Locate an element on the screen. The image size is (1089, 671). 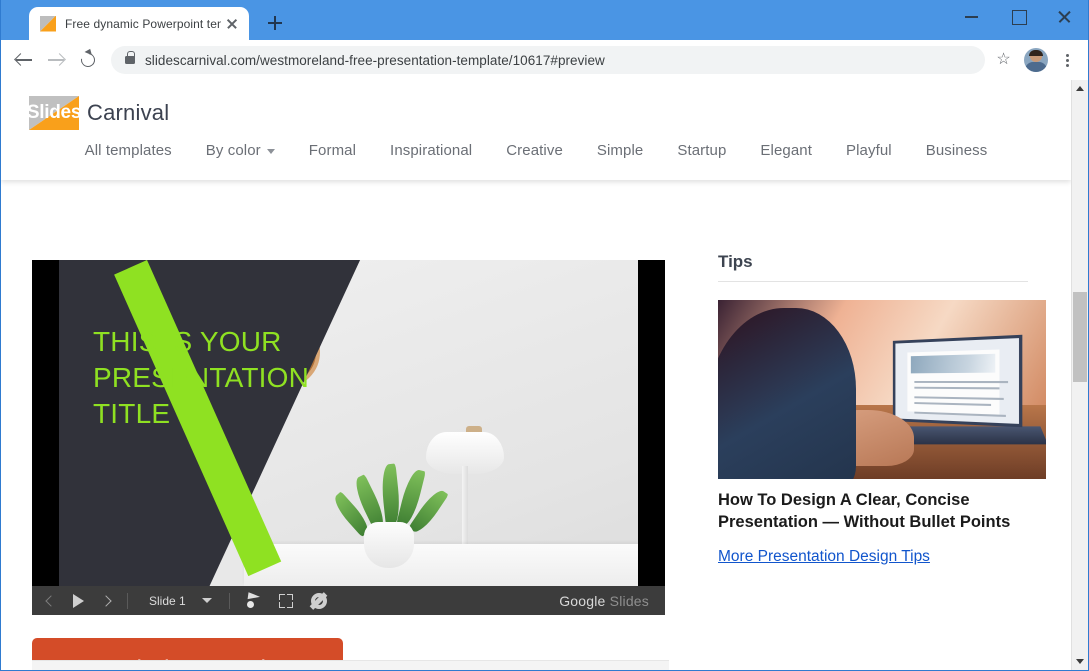
nav-item-elegant: Elegant is located at coordinates (786, 150).